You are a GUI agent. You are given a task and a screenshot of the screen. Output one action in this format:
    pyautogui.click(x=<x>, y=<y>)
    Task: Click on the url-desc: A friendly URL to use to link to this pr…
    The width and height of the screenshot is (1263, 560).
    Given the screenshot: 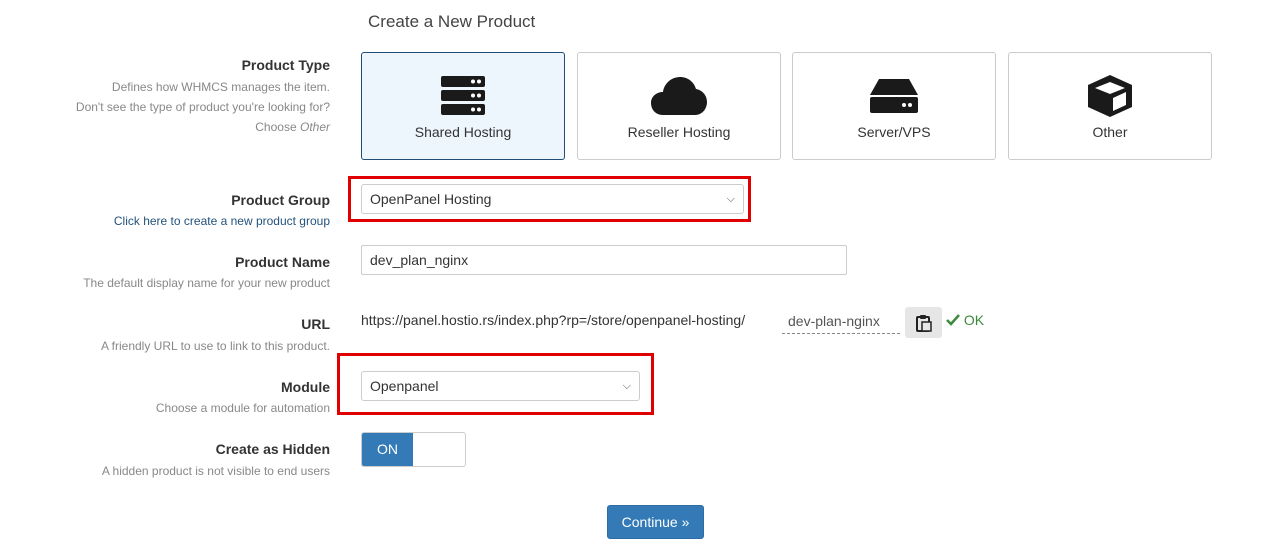 What is the action you would take?
    pyautogui.click(x=215, y=346)
    